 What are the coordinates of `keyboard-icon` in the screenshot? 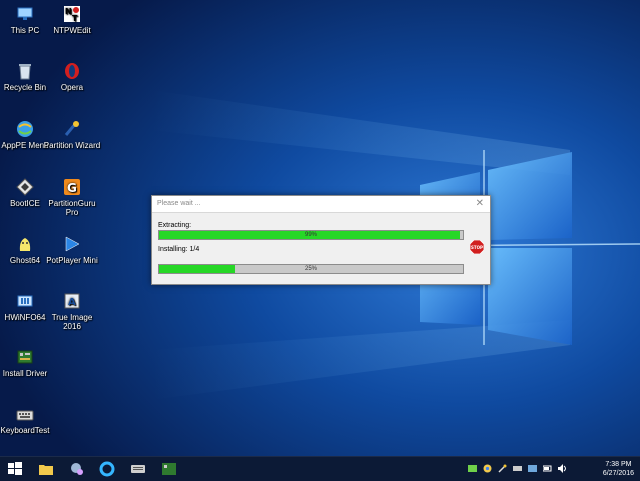 It's located at (138, 469).